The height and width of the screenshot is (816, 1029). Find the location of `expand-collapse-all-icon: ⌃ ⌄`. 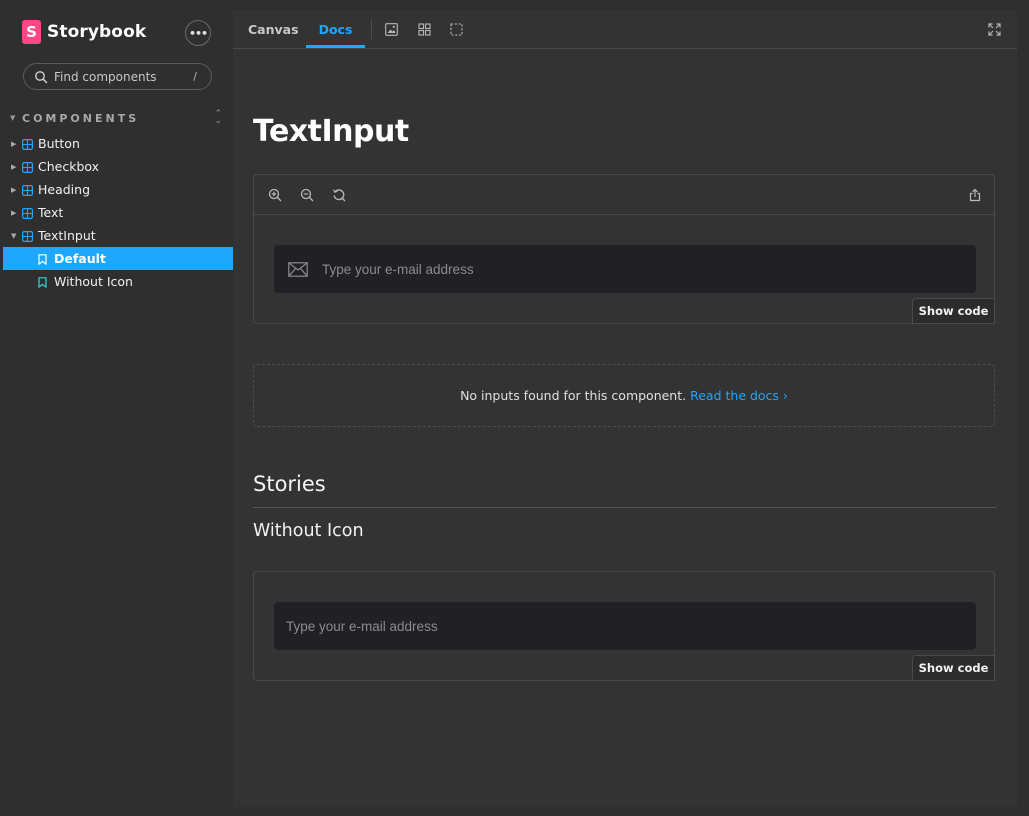

expand-collapse-all-icon: ⌃ ⌄ is located at coordinates (218, 118).